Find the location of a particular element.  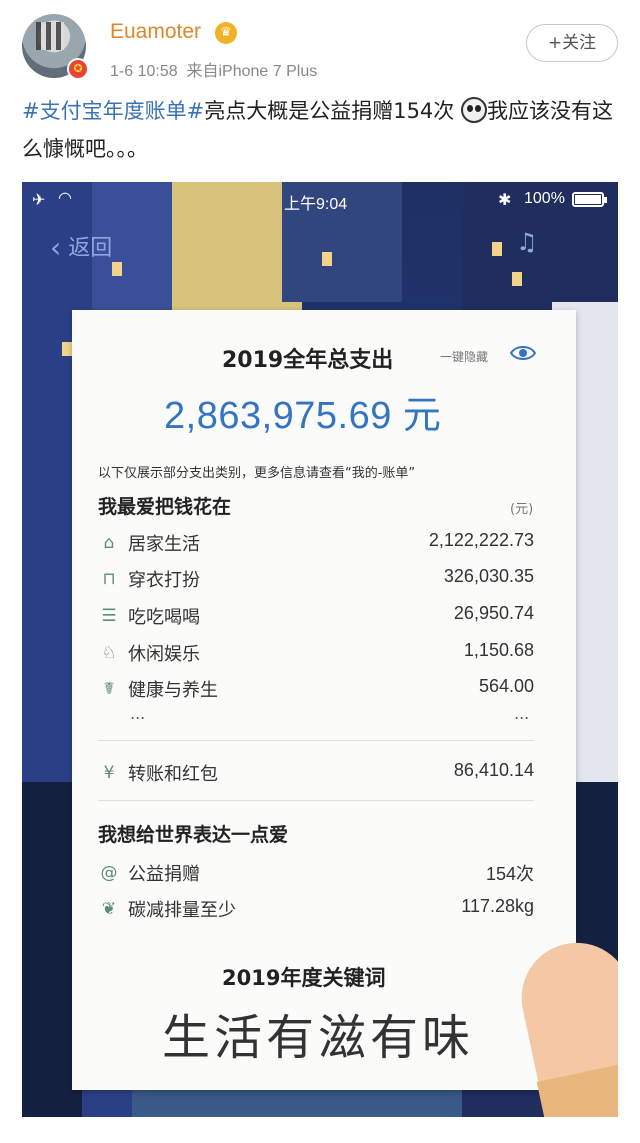

music-icon: ♫ is located at coordinates (527, 242).